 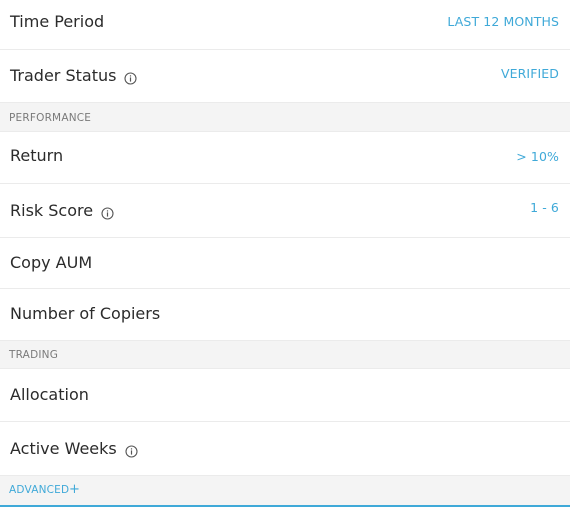 I want to click on time-period-row: Time Period LAST 12 MONTHS, so click(x=285, y=25).